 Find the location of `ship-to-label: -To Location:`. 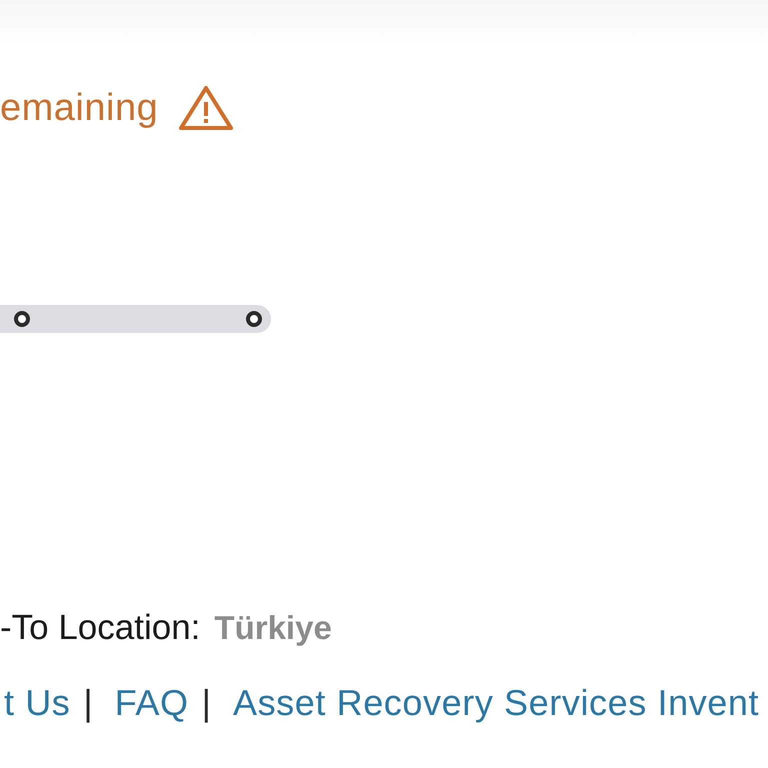

ship-to-label: -To Location: is located at coordinates (100, 628).